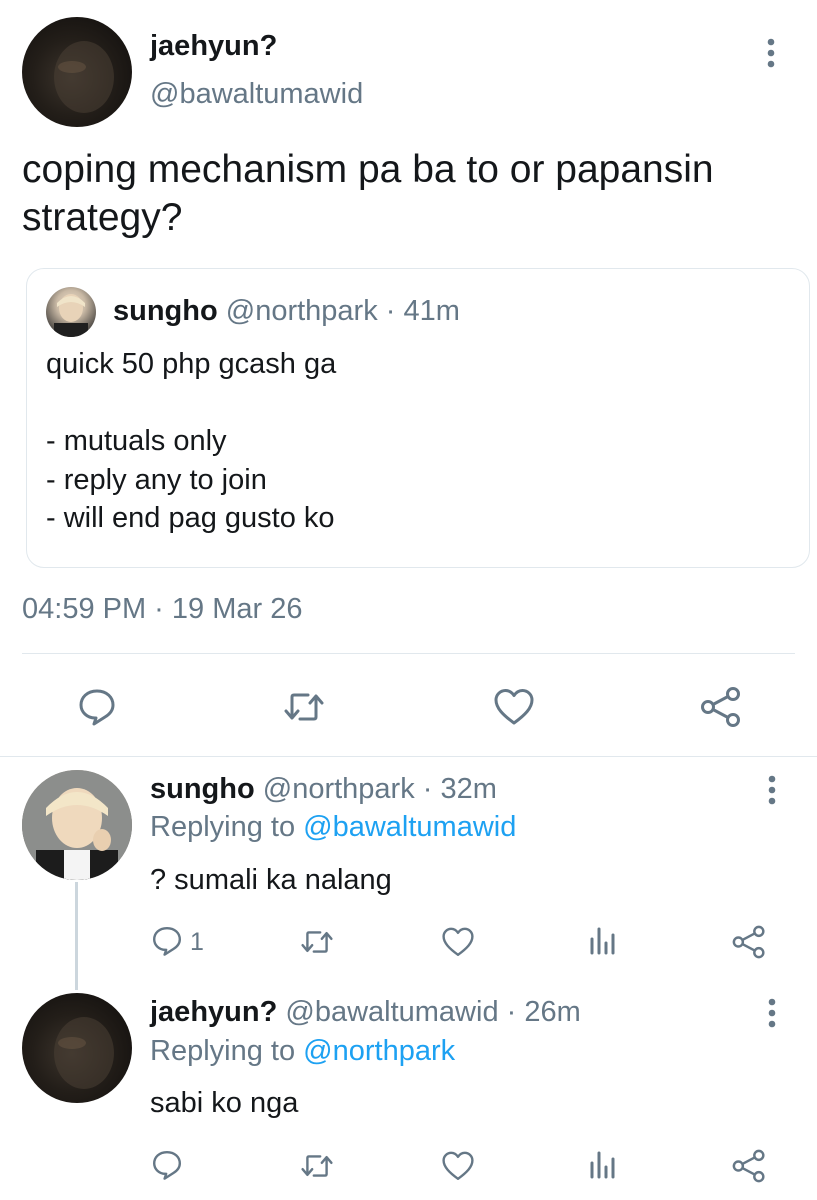 The width and height of the screenshot is (817, 1200). Describe the element at coordinates (197, 942) in the screenshot. I see `reply-count: 1` at that location.